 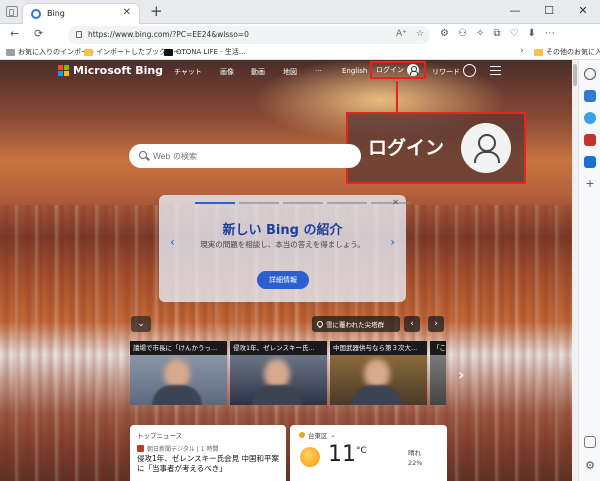 What do you see at coordinates (495, 70) in the screenshot?
I see `hamburger-menu-icon` at bounding box center [495, 70].